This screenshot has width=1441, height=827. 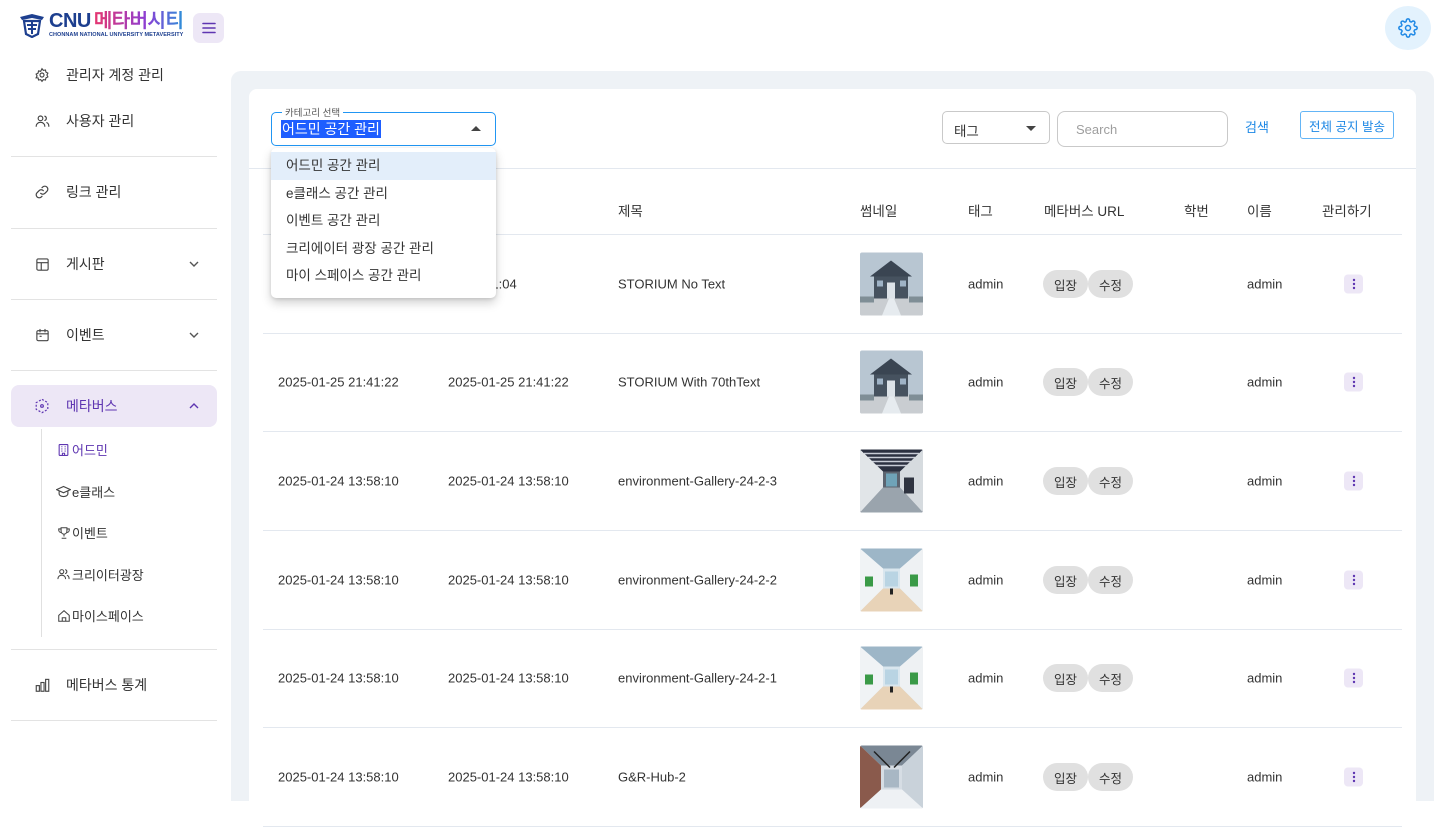 What do you see at coordinates (70, 21) in the screenshot?
I see `brand-name-en: CNU` at bounding box center [70, 21].